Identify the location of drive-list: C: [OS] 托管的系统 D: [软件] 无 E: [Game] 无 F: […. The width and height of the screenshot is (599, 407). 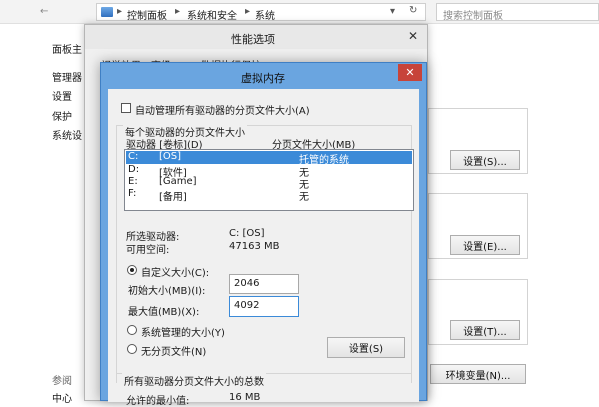
(269, 180).